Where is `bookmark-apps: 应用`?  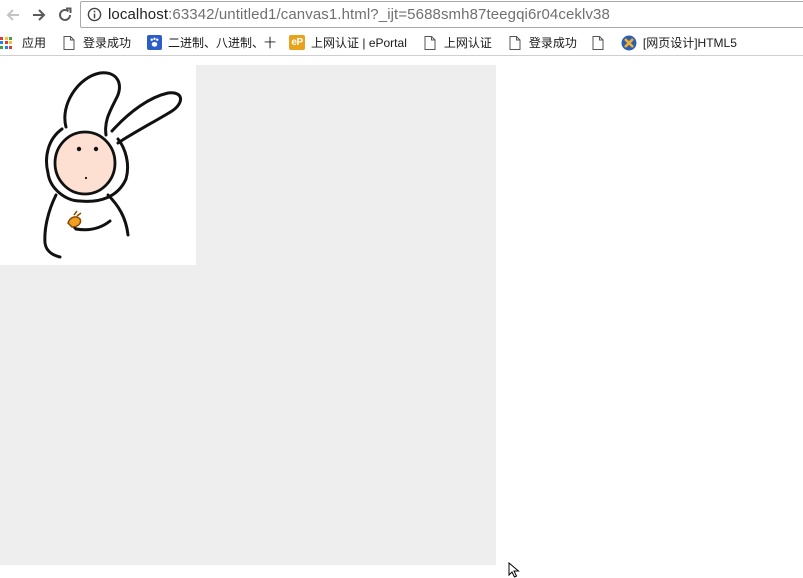
bookmark-apps: 应用 is located at coordinates (25, 43).